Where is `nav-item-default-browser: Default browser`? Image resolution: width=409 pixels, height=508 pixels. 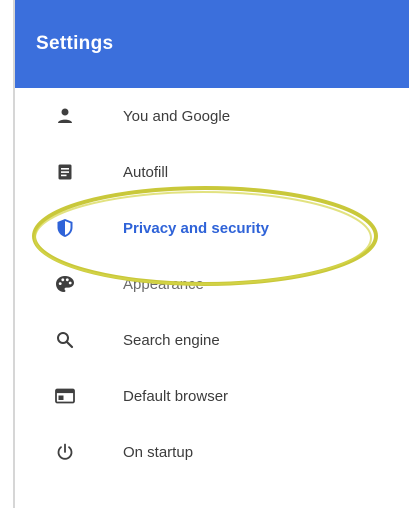 nav-item-default-browser: Default browser is located at coordinates (212, 396).